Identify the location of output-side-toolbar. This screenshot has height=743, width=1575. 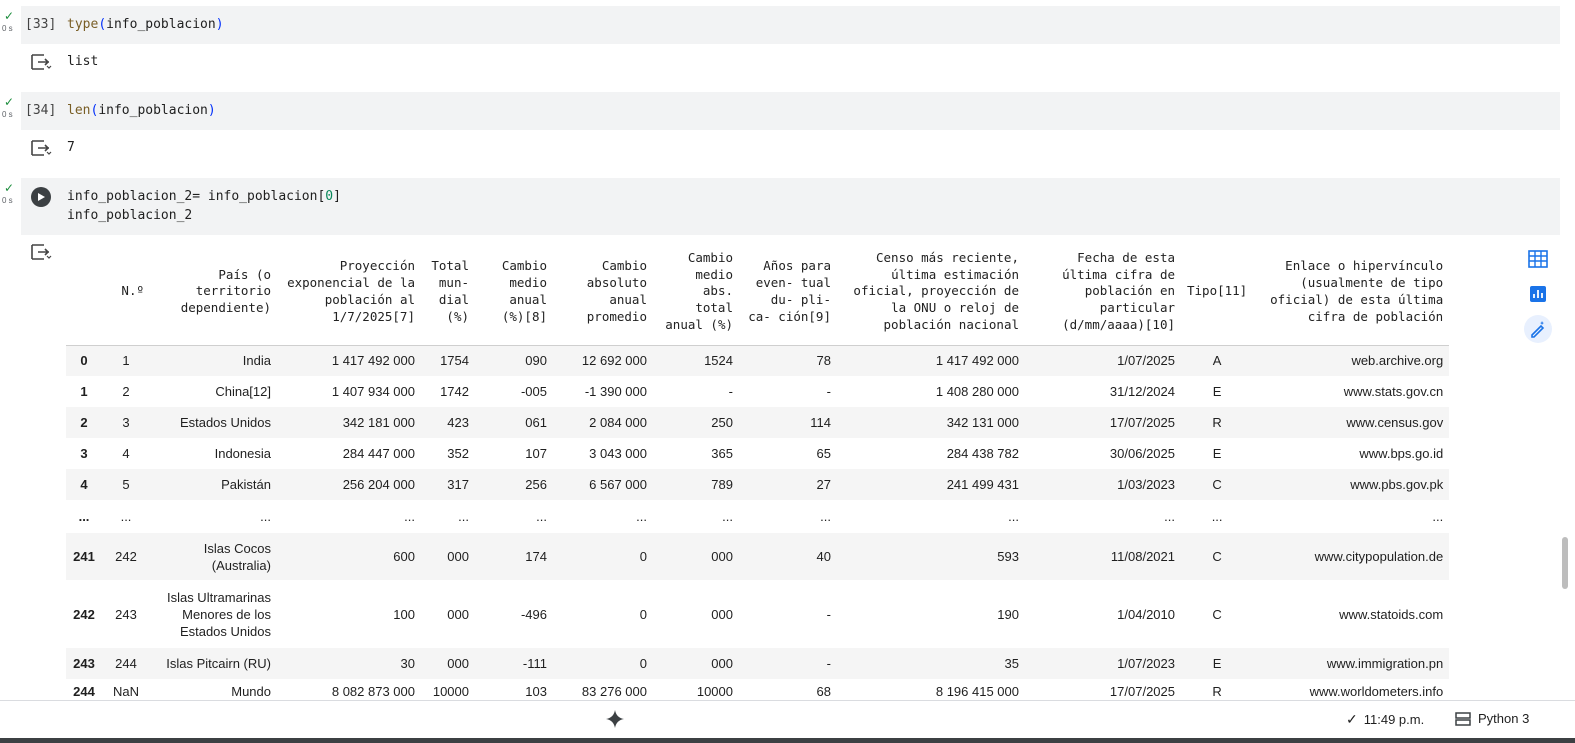
(1540, 297).